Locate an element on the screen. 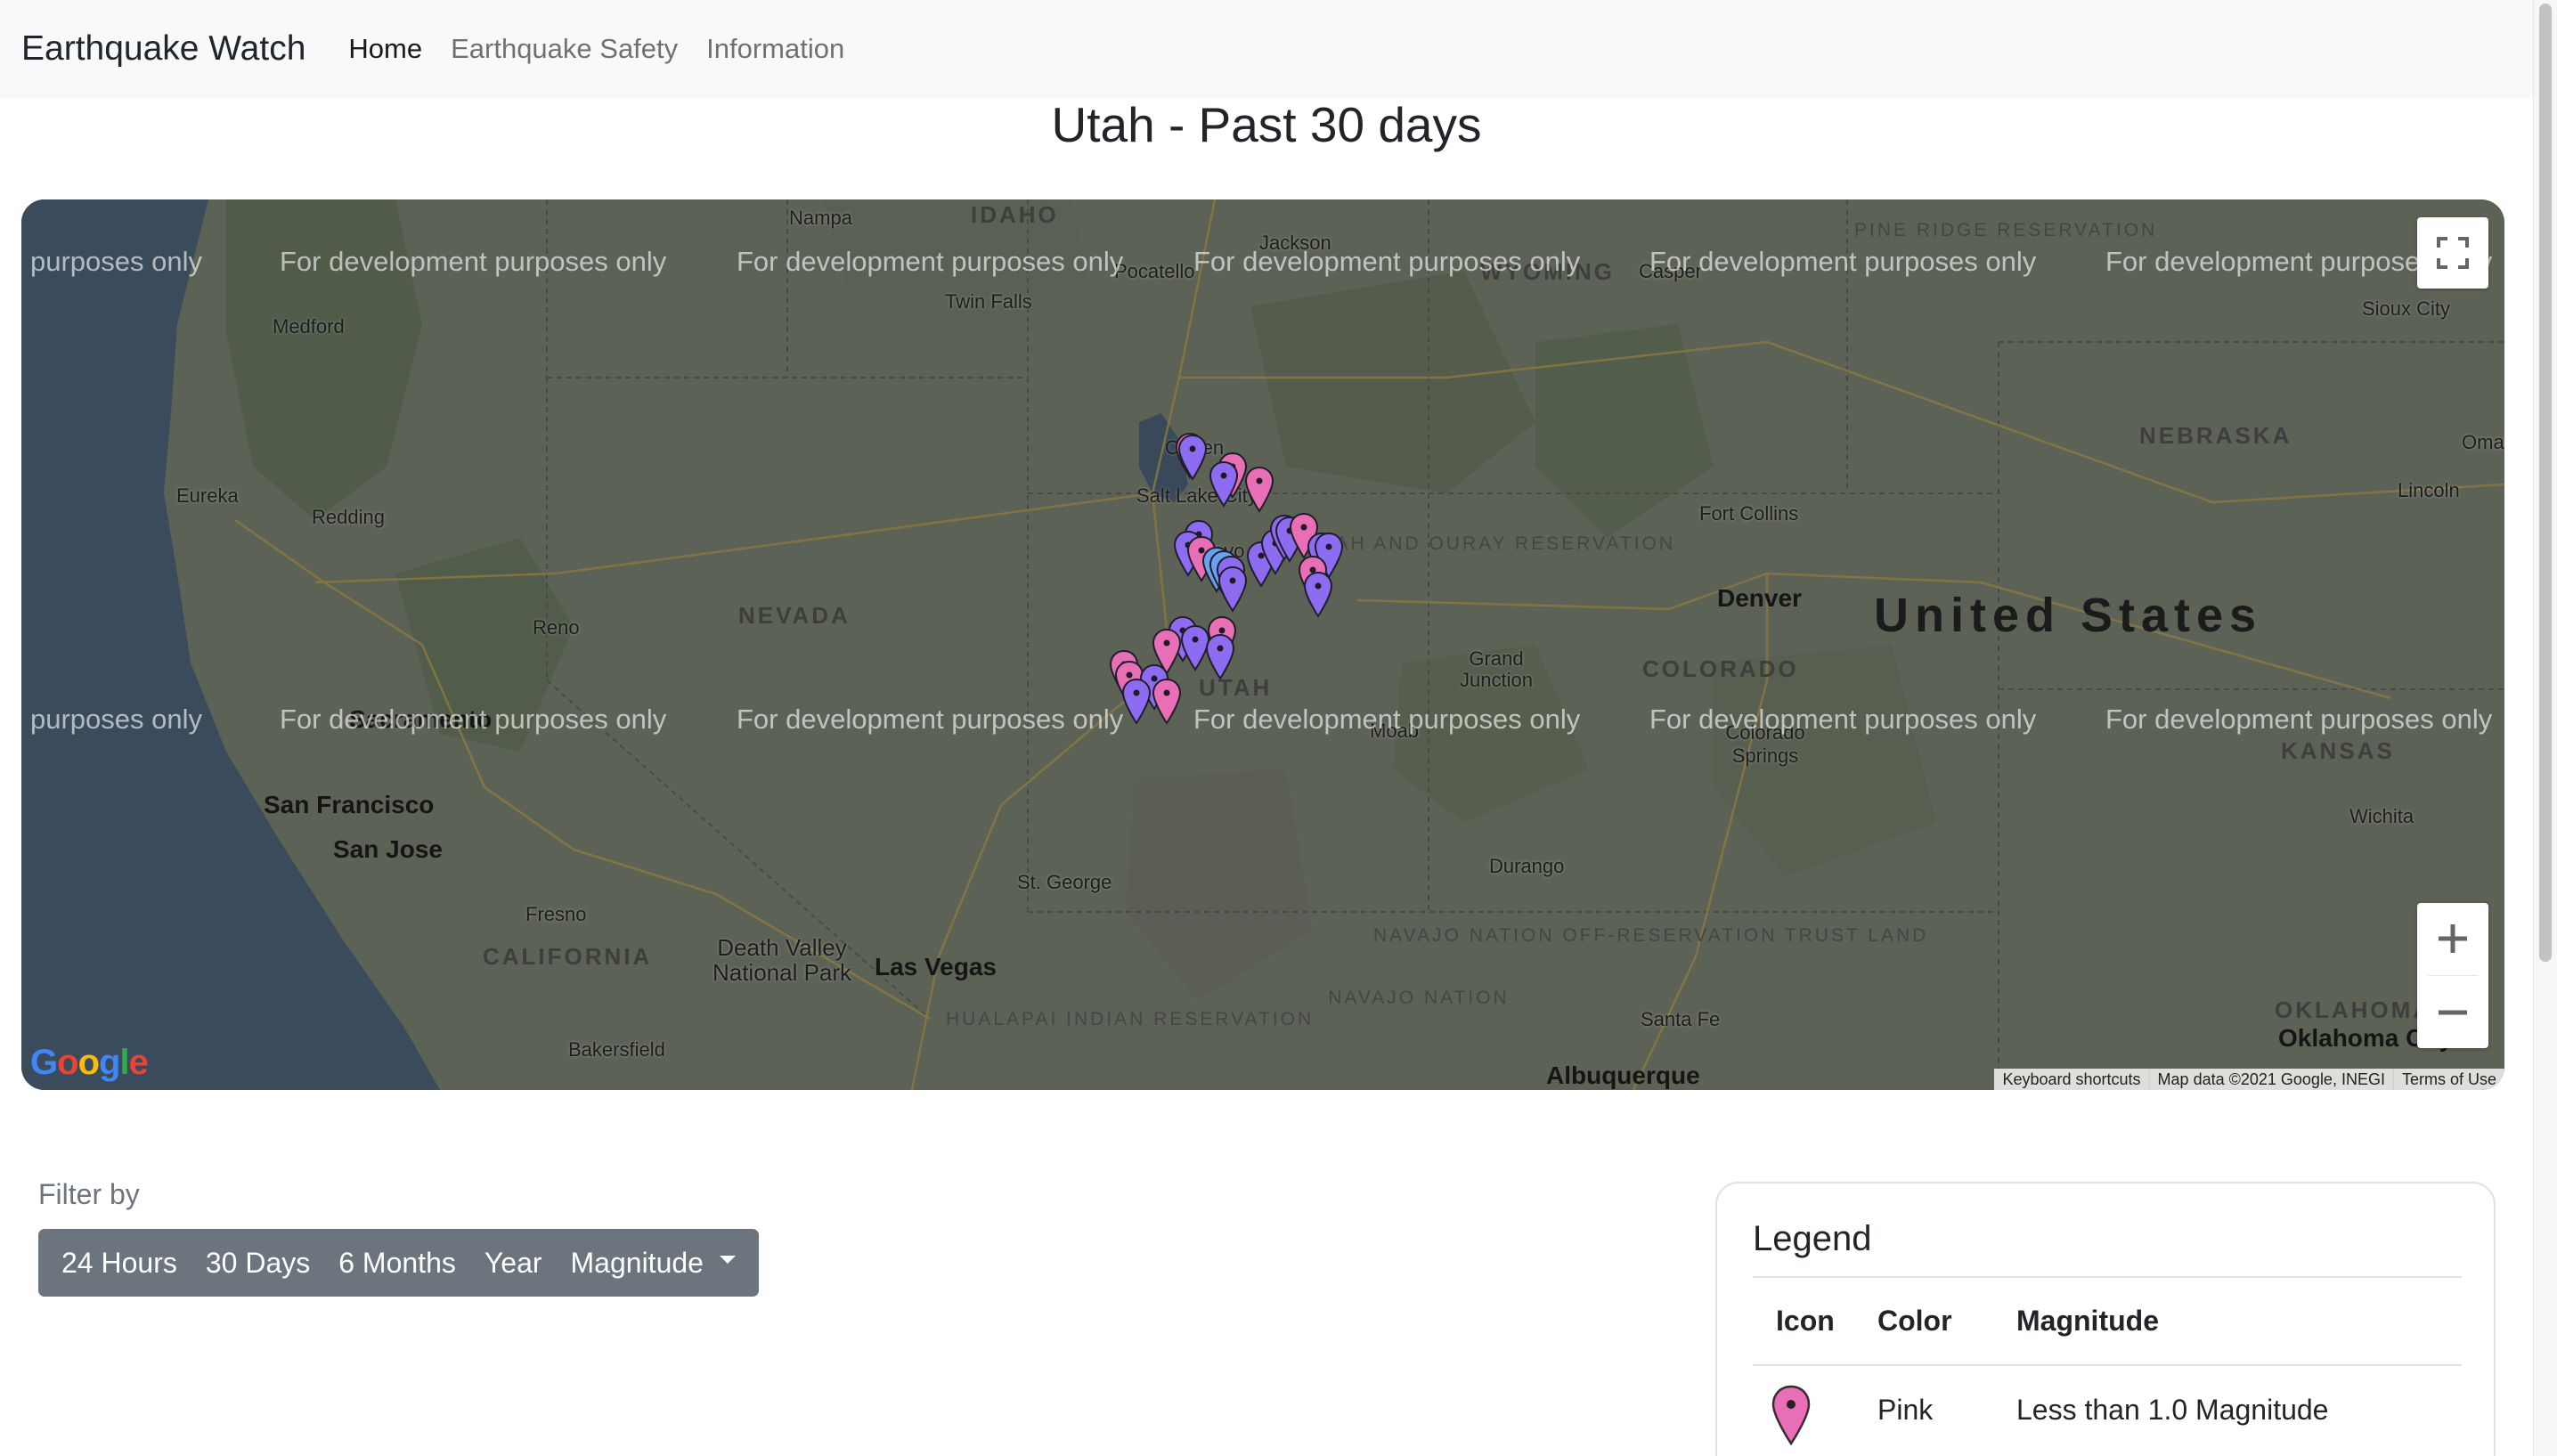  filter-button-group: 24 Hours 30 Days 6 Months Year Magnitude is located at coordinates (398, 1263).